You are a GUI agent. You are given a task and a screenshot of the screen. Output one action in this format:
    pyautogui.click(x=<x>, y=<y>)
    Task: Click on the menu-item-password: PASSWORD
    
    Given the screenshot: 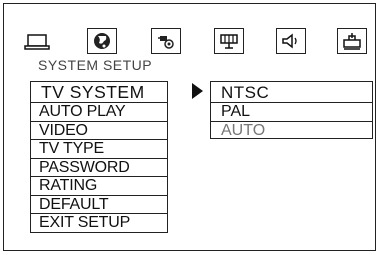 What is the action you would take?
    pyautogui.click(x=99, y=168)
    